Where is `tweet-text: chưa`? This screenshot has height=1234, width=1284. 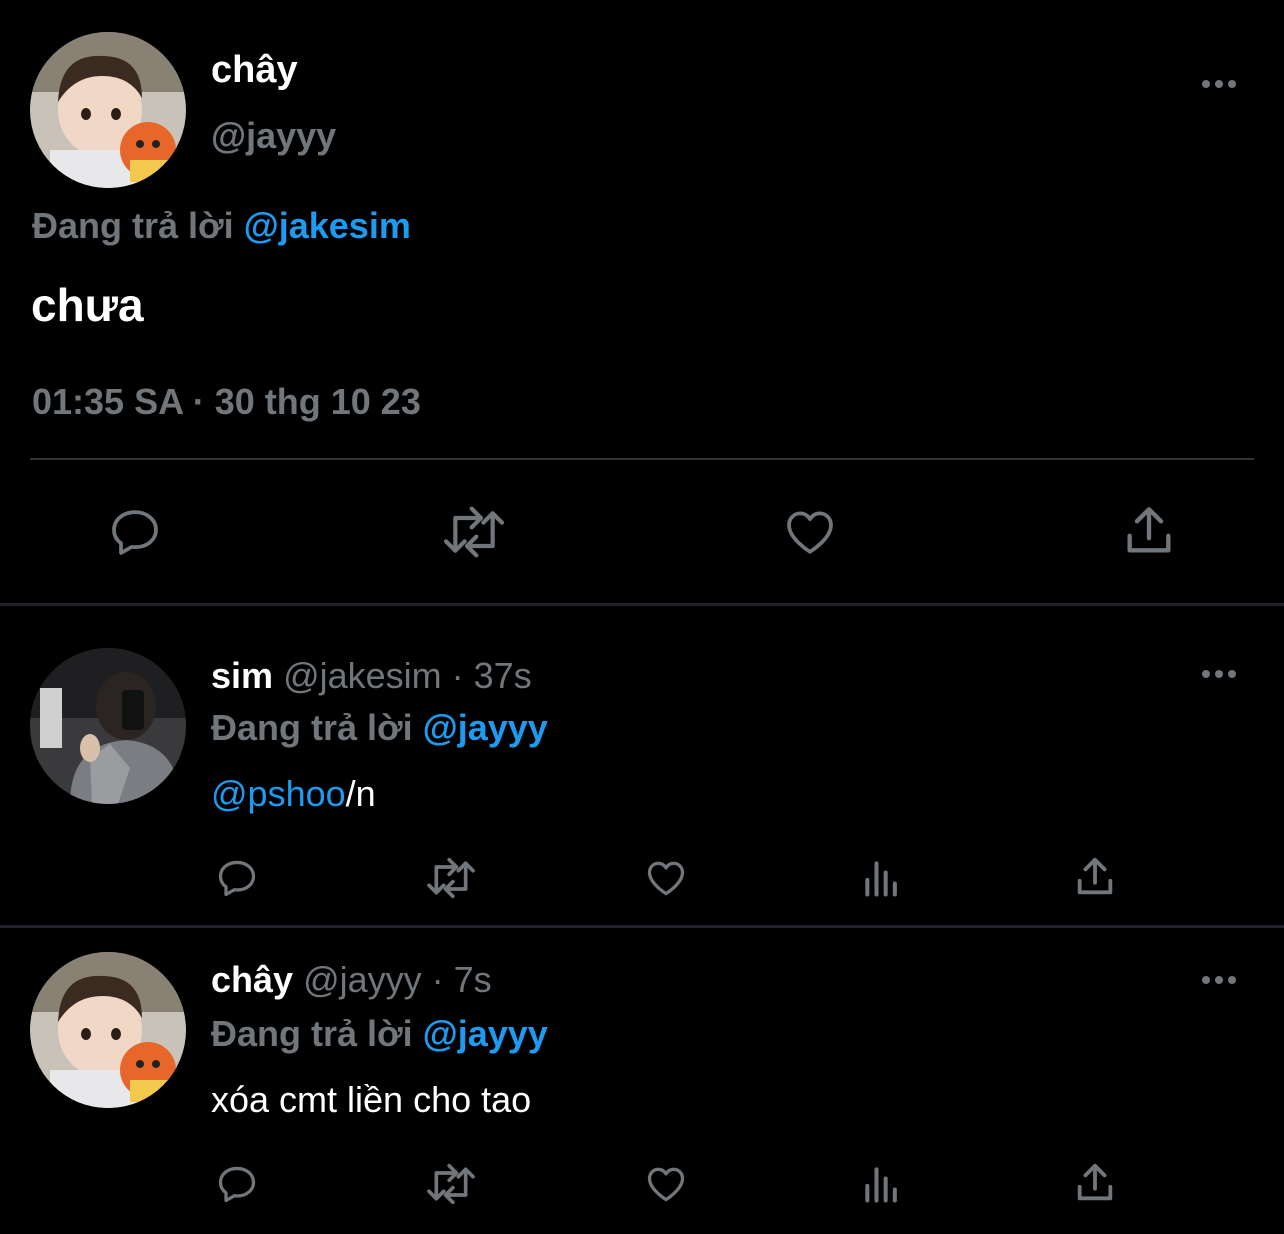
tweet-text: chưa is located at coordinates (87, 305).